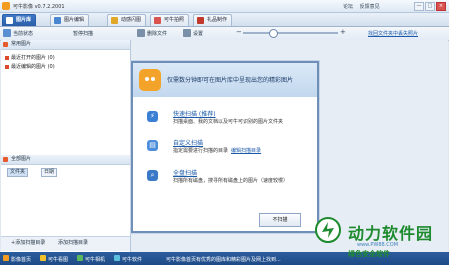 This screenshot has height=265, width=449. What do you see at coordinates (343, 32) in the screenshot?
I see `zoom-in-icon: +` at bounding box center [343, 32].